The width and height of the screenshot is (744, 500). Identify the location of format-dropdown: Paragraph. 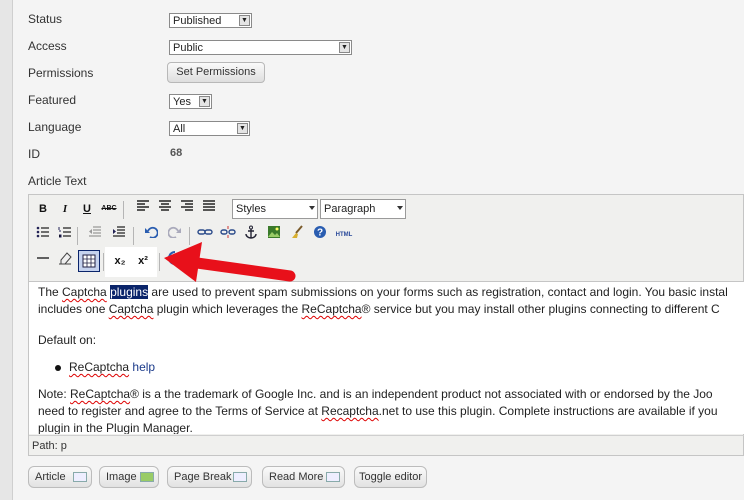
(363, 209).